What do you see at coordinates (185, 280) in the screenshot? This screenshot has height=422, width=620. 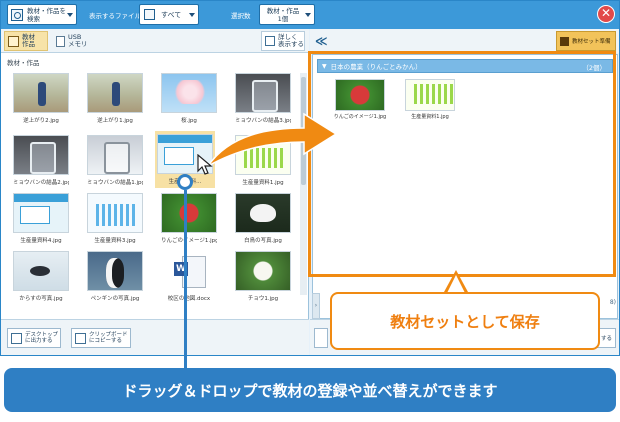 I see `callout-connector` at bounding box center [185, 280].